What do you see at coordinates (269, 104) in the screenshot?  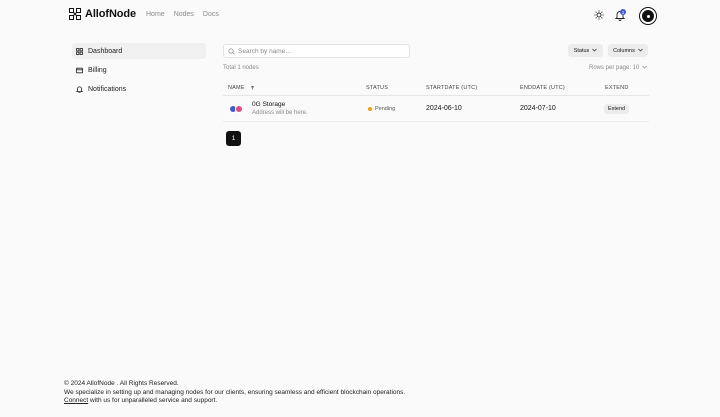 I see `node-name: 0G Storage` at bounding box center [269, 104].